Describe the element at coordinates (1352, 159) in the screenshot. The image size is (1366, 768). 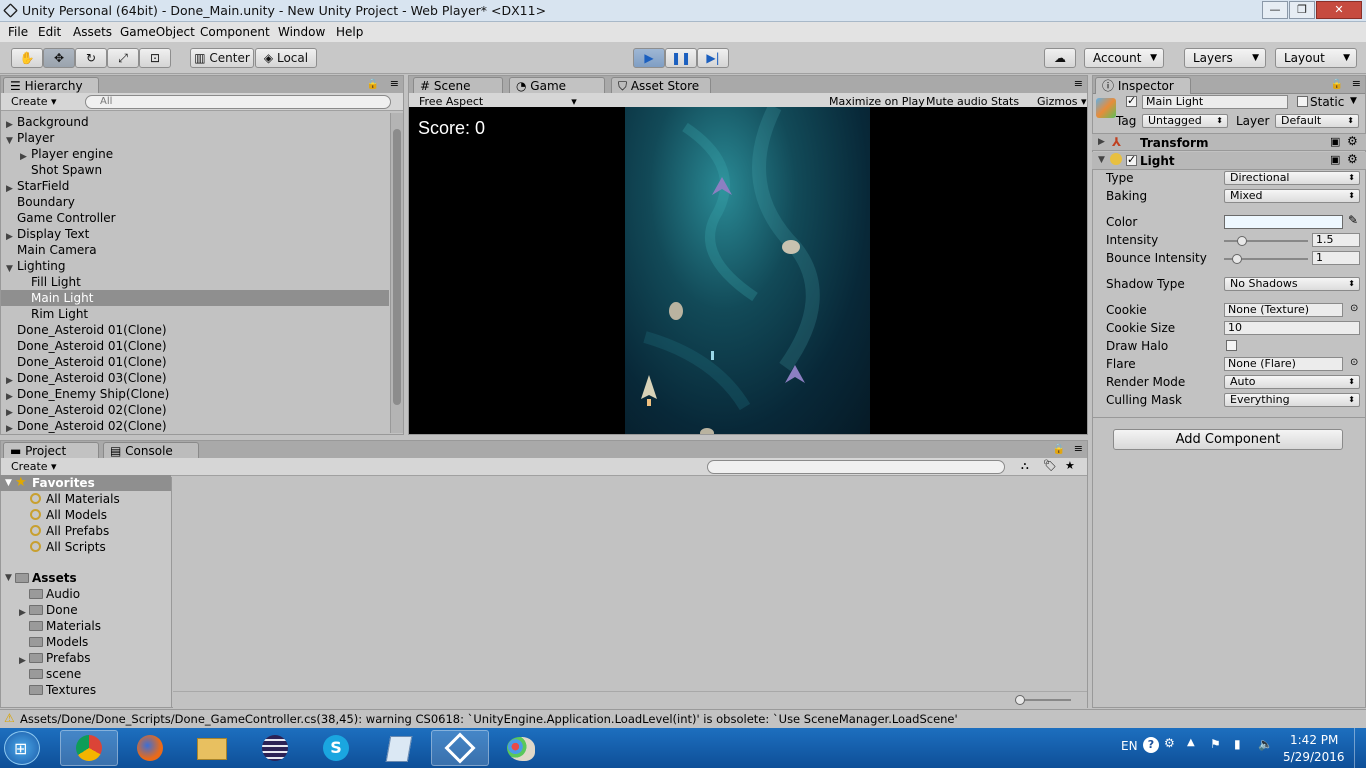
I see `gear-icon: ⚙` at that location.